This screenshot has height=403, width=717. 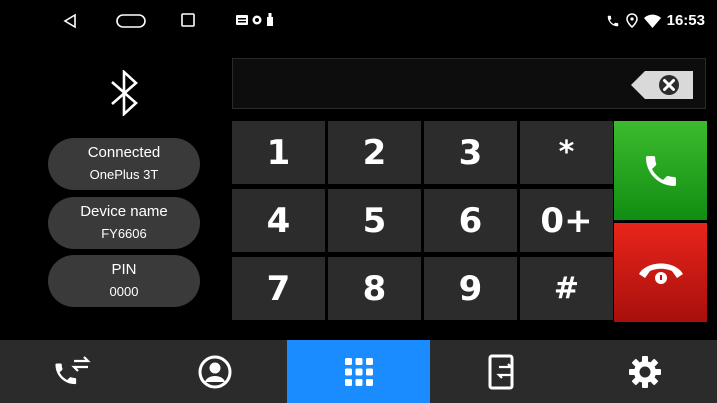 I want to click on pin-label: PIN, so click(x=124, y=269).